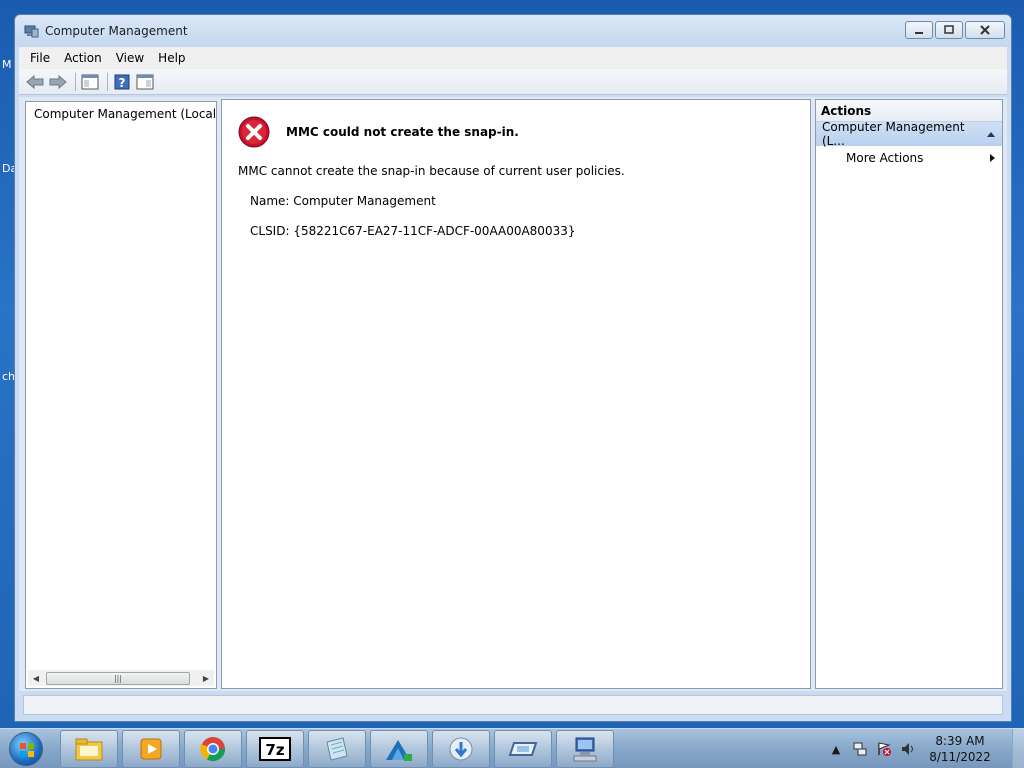 This screenshot has height=768, width=1024. What do you see at coordinates (206, 678) in the screenshot?
I see `scroll-right-icon: ▶` at bounding box center [206, 678].